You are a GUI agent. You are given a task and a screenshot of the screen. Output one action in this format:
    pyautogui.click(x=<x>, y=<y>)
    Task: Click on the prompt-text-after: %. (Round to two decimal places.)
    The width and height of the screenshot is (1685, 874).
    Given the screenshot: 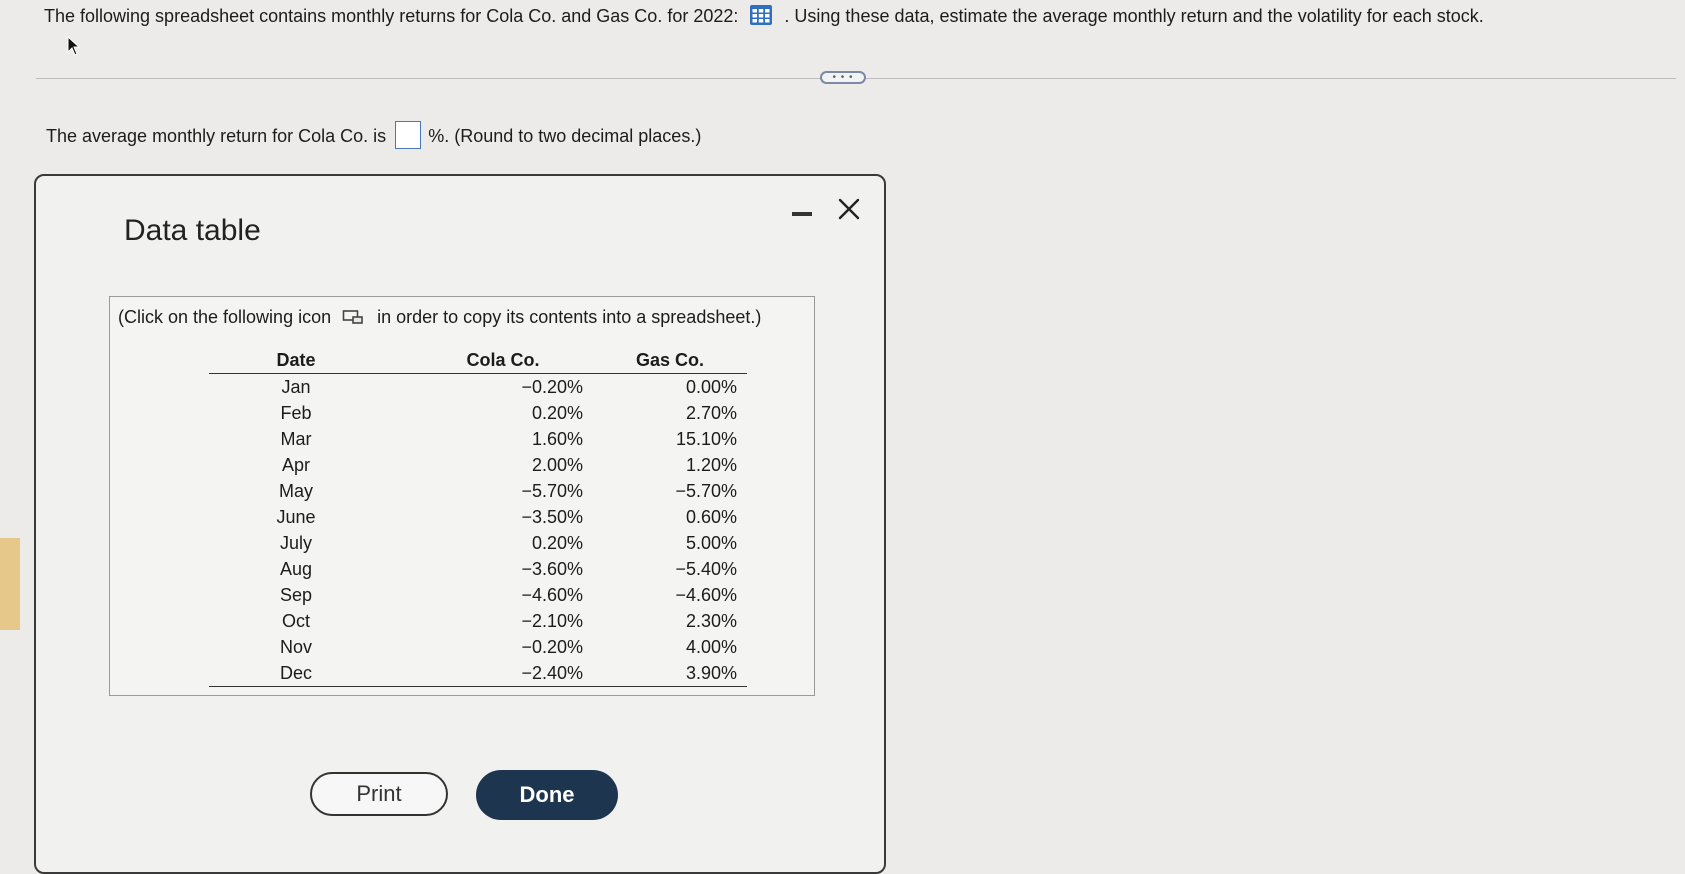 What is the action you would take?
    pyautogui.click(x=565, y=135)
    